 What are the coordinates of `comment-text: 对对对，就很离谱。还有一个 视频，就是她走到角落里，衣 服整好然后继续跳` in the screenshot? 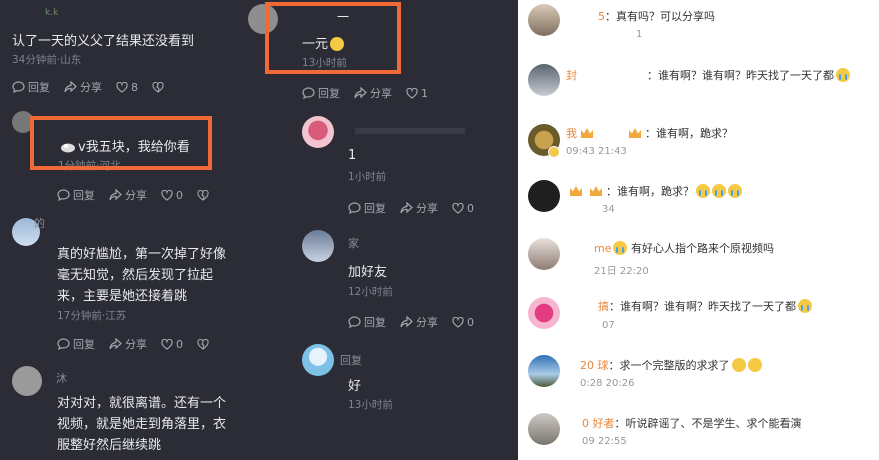 It's located at (142, 424).